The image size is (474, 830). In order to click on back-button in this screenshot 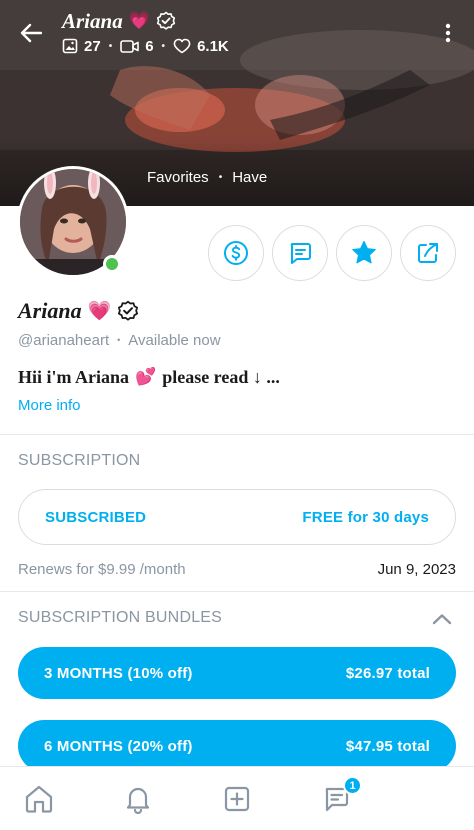, I will do `click(31, 33)`.